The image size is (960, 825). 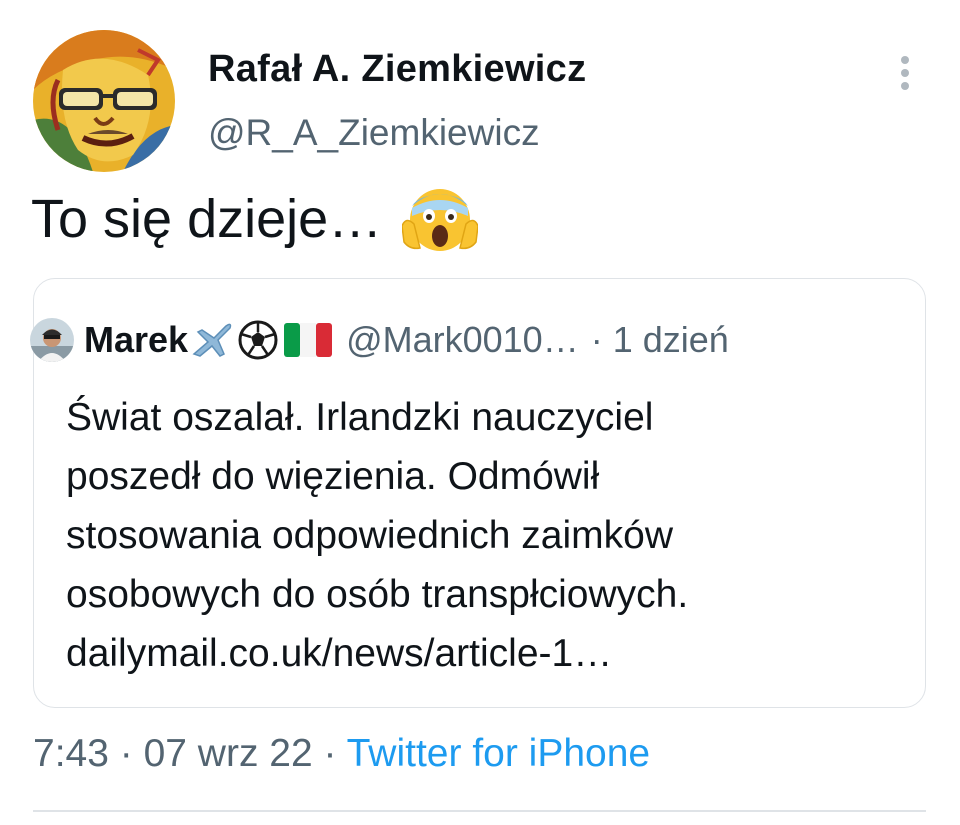 What do you see at coordinates (333, 476) in the screenshot?
I see `quoted-tweet-line: poszedł do więzienia. Odmówił` at bounding box center [333, 476].